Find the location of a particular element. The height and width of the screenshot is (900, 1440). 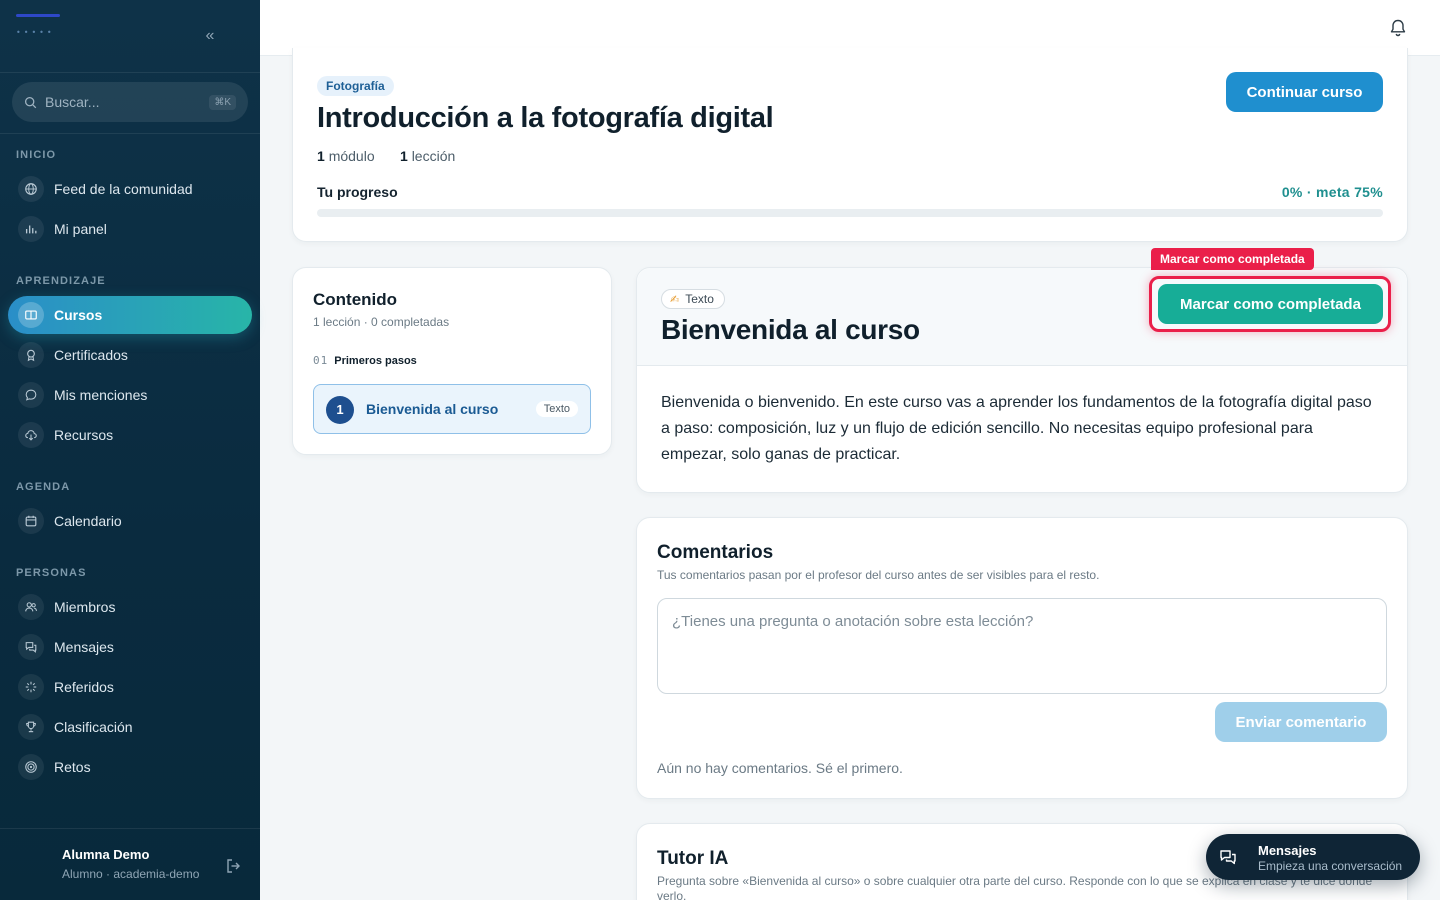

sidebar-item-feed: Feed de la comunidad is located at coordinates (130, 189).